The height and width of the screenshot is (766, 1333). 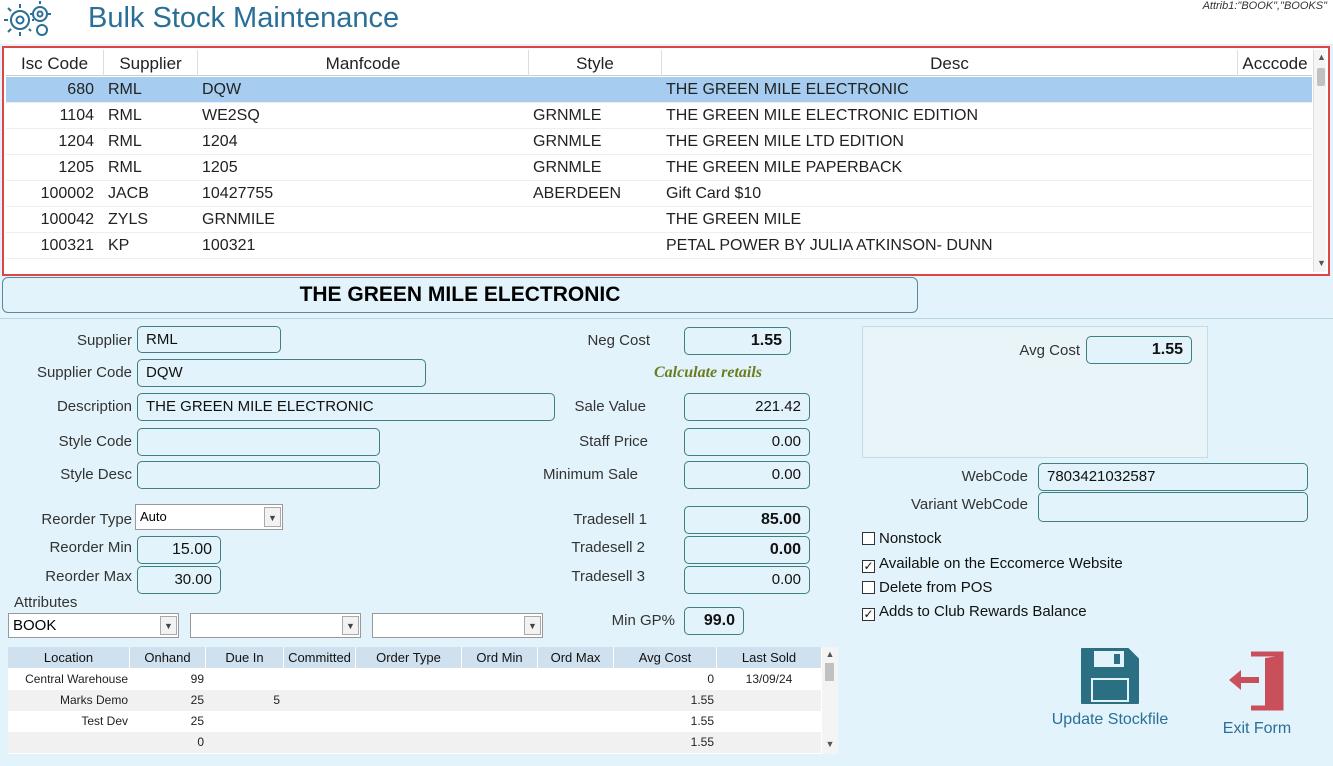 What do you see at coordinates (822, 115) in the screenshot?
I see `cell-desc: THE GREEN MILE ELECTRONIC EDITION` at bounding box center [822, 115].